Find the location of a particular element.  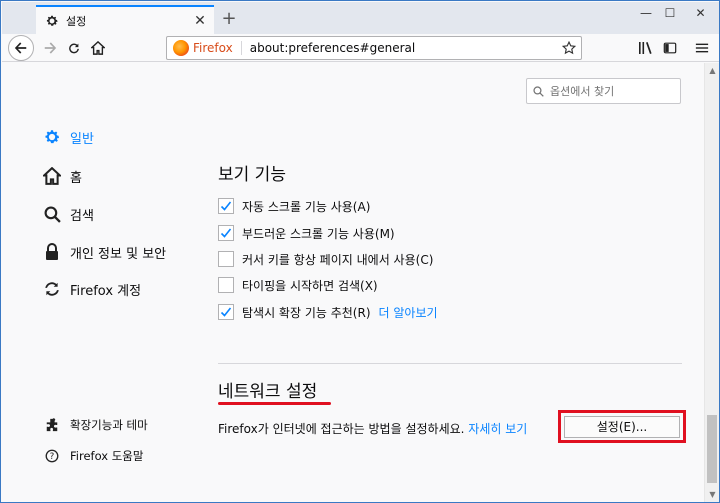

sidebar-item-label: Firefox 도움말 is located at coordinates (107, 456).